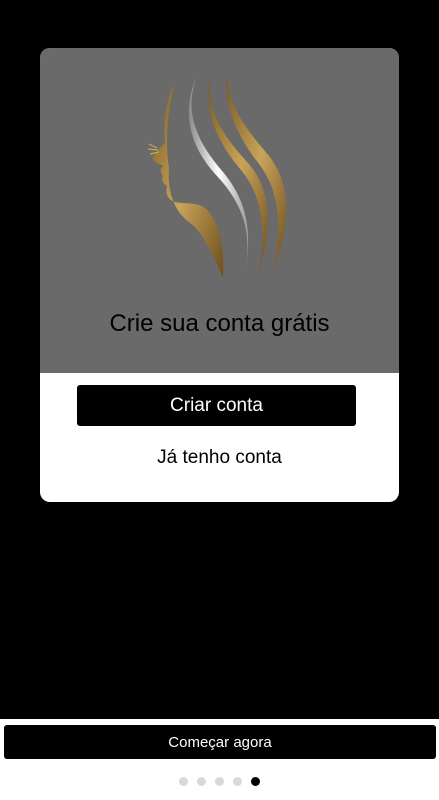  What do you see at coordinates (216, 405) in the screenshot?
I see `create-account-button: Criar conta` at bounding box center [216, 405].